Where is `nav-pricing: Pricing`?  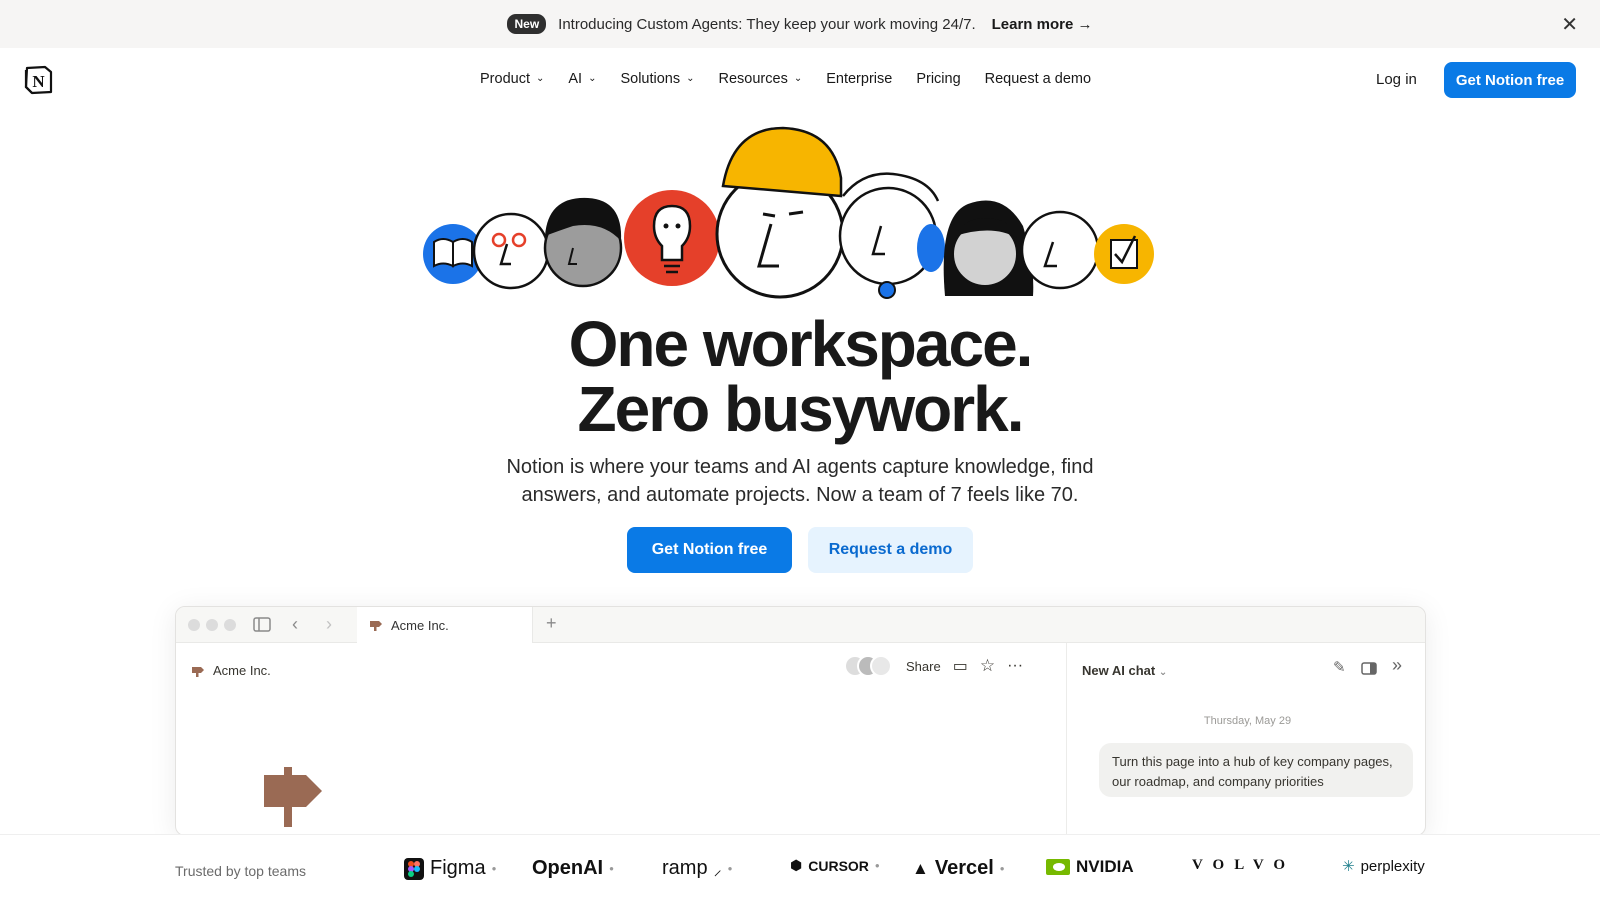 nav-pricing: Pricing is located at coordinates (938, 79).